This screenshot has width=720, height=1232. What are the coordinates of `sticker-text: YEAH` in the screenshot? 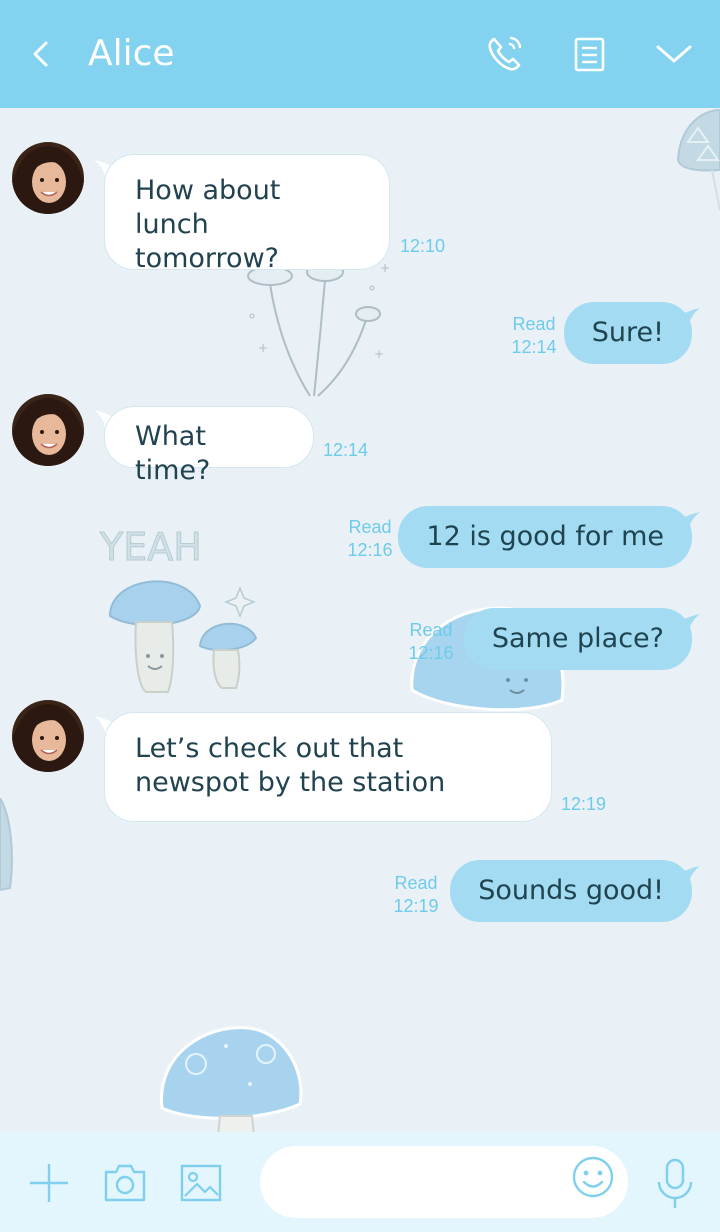 It's located at (150, 547).